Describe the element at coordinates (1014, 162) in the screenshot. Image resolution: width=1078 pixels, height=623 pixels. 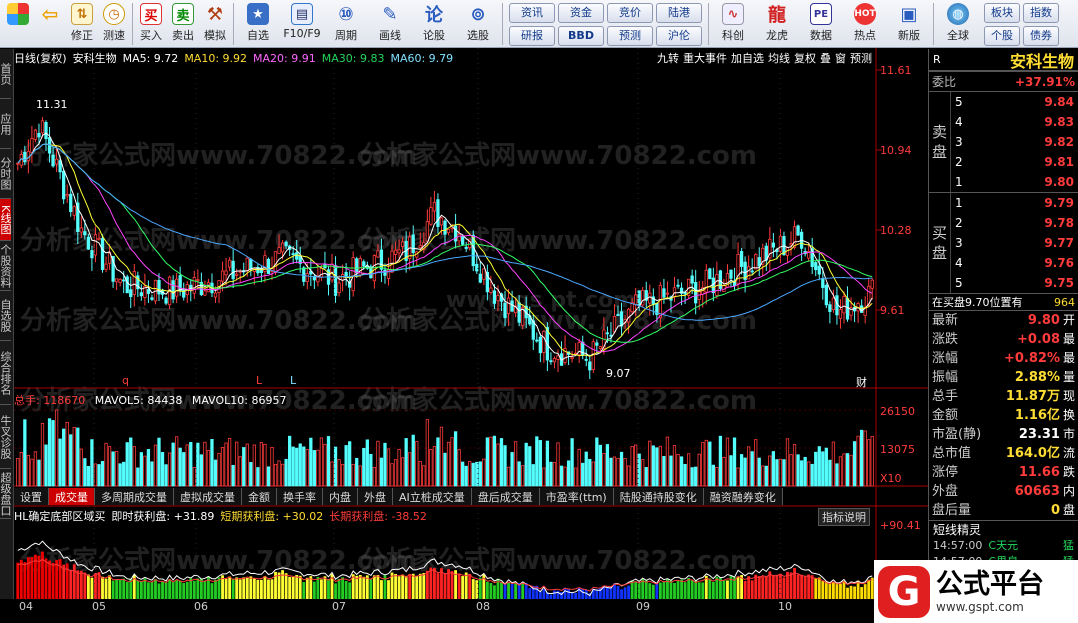
I see `sell-level-row: 2 9.81` at that location.